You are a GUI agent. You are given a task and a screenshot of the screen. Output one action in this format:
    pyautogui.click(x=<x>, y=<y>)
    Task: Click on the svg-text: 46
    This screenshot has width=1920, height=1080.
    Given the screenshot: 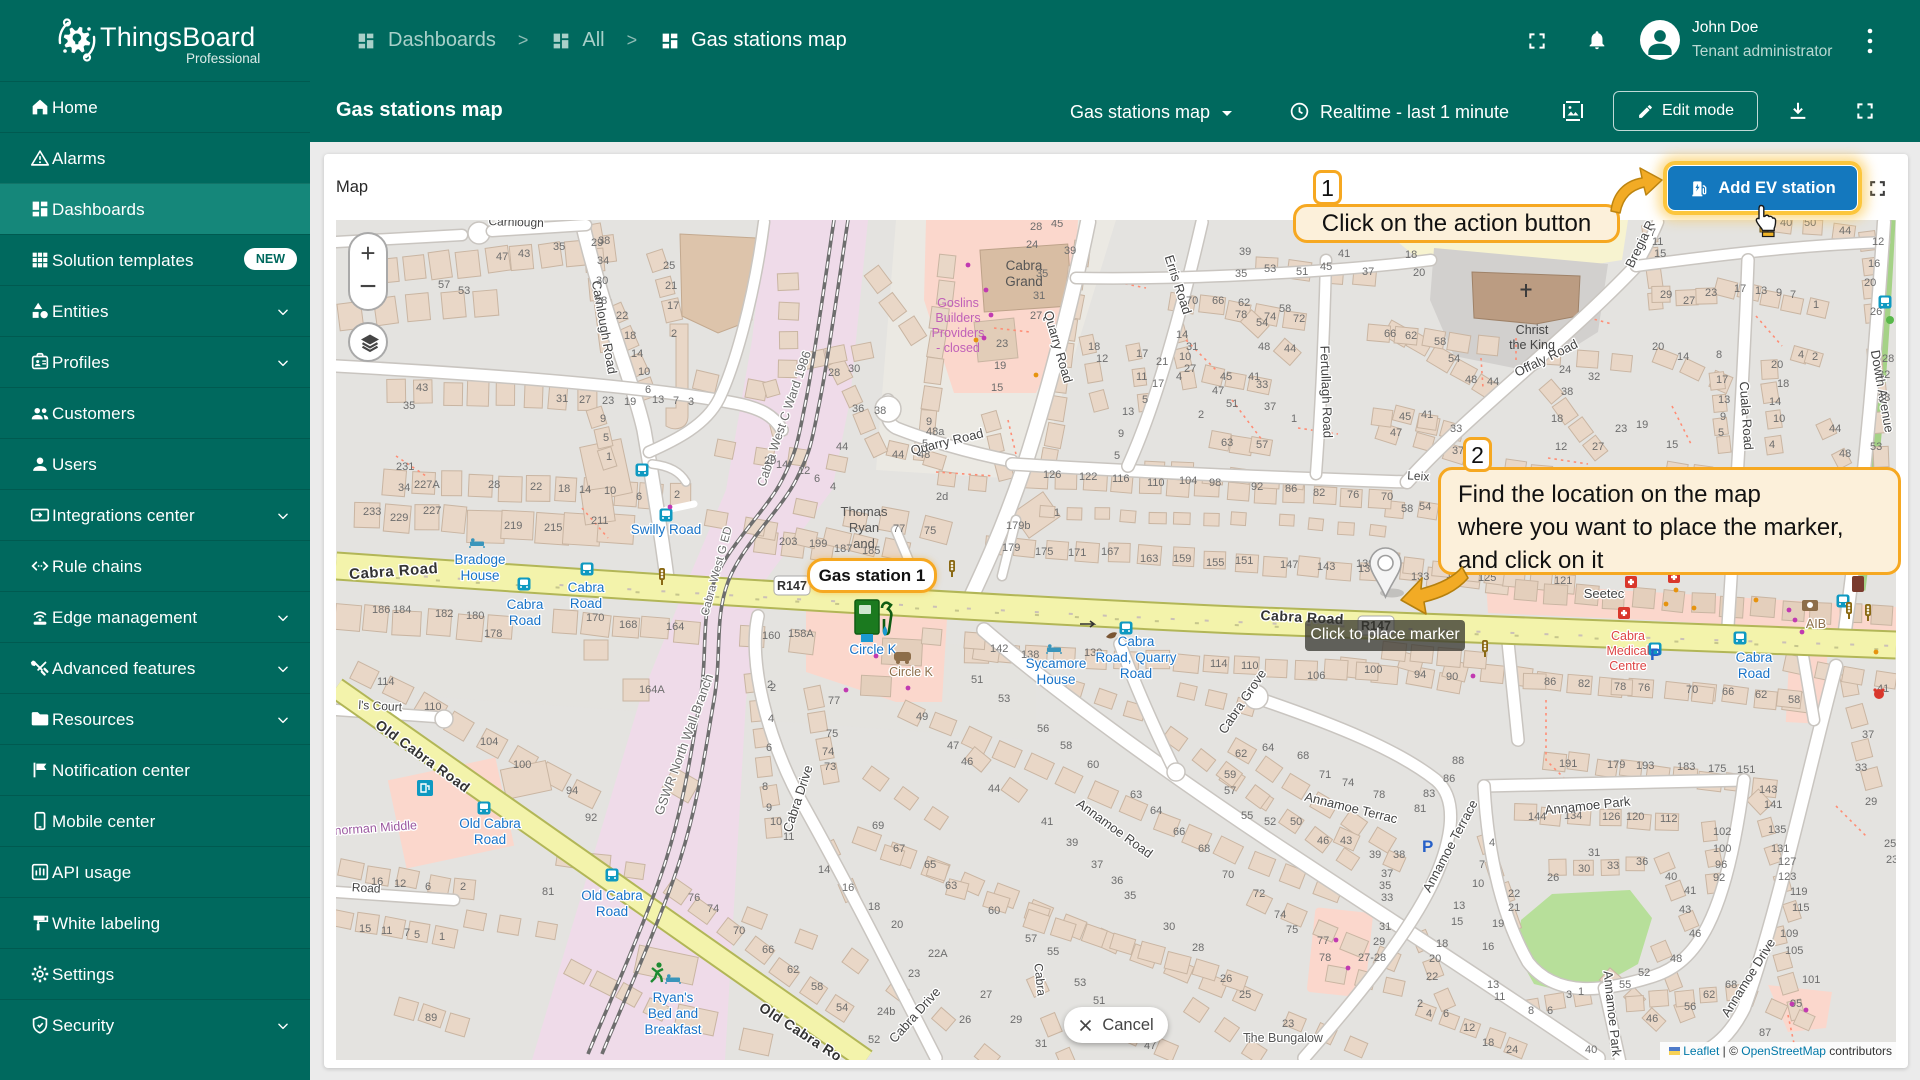 What is the action you would take?
    pyautogui.click(x=967, y=762)
    